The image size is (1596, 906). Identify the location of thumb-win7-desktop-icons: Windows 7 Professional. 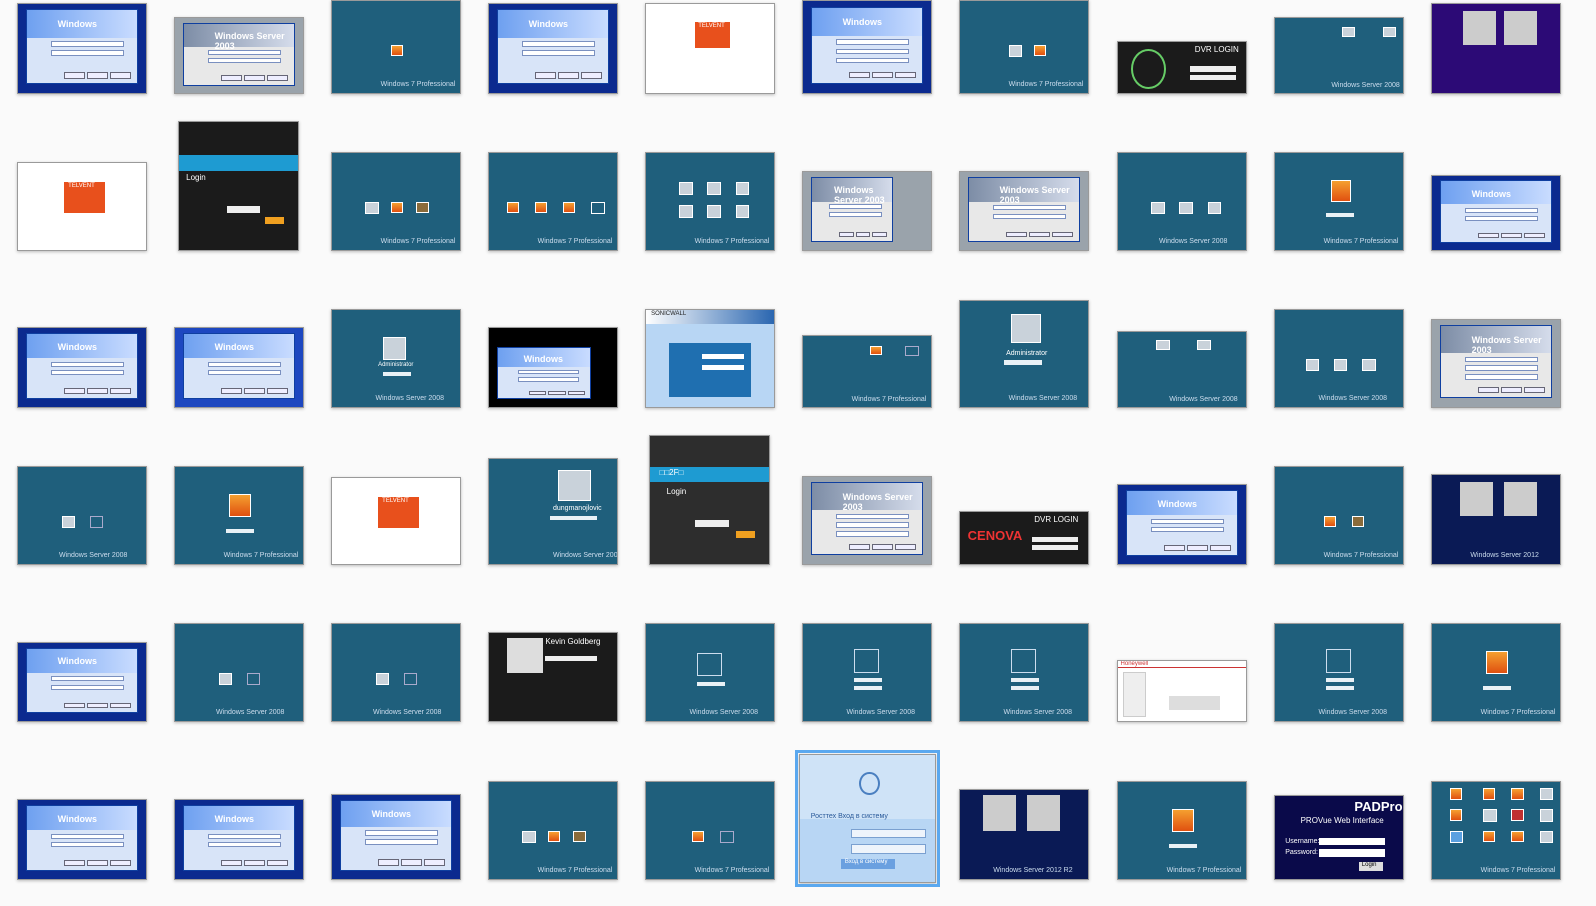
(1496, 830).